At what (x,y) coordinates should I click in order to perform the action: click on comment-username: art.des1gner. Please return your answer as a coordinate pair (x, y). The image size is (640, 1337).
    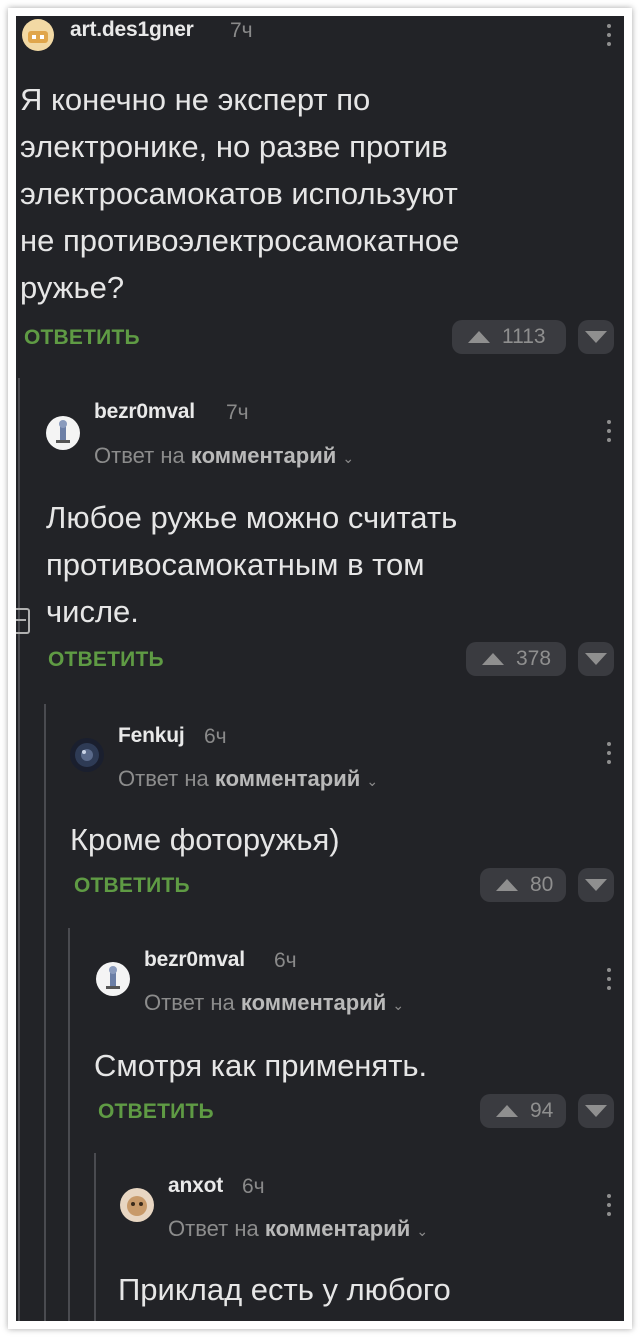
    Looking at the image, I should click on (132, 30).